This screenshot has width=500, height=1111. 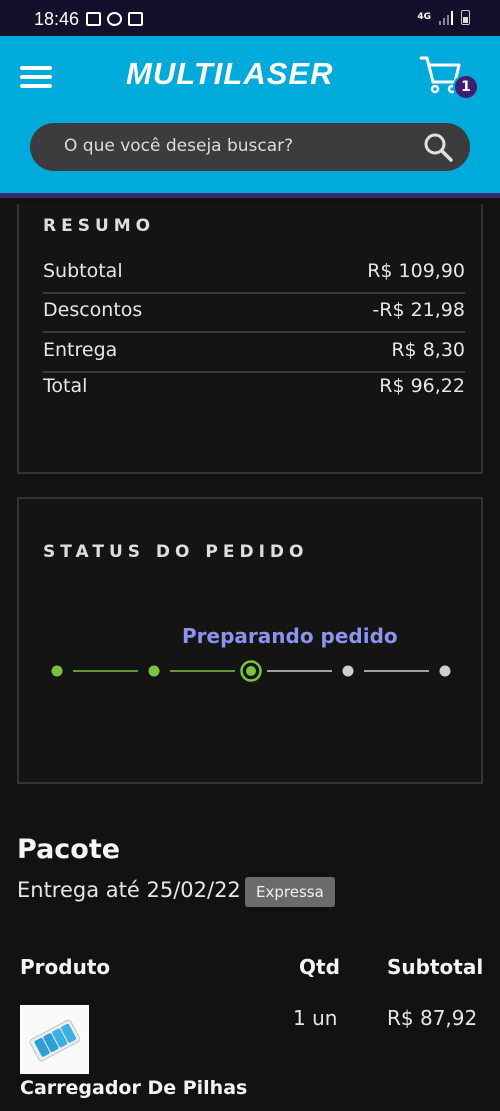 I want to click on status-progress-tracker, so click(x=251, y=671).